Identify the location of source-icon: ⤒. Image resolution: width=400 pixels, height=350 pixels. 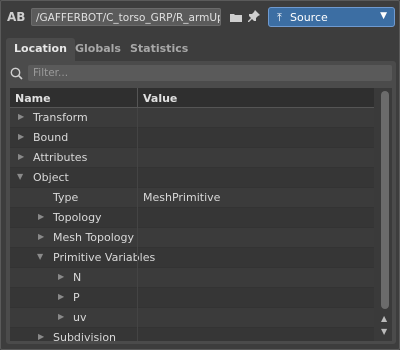
(279, 17).